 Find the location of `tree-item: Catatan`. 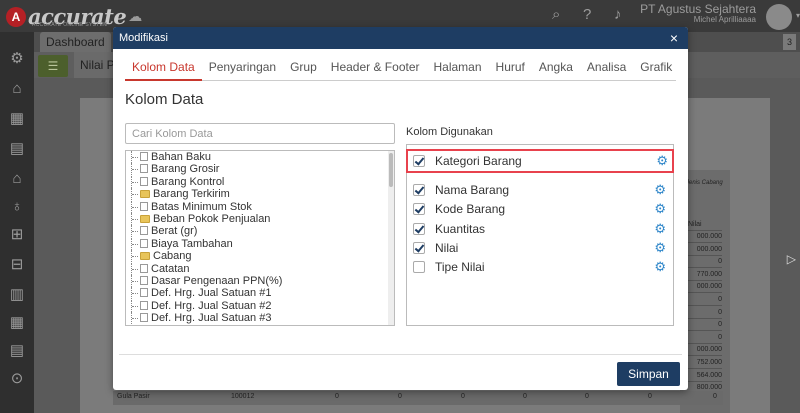

tree-item: Catatan is located at coordinates (260, 268).